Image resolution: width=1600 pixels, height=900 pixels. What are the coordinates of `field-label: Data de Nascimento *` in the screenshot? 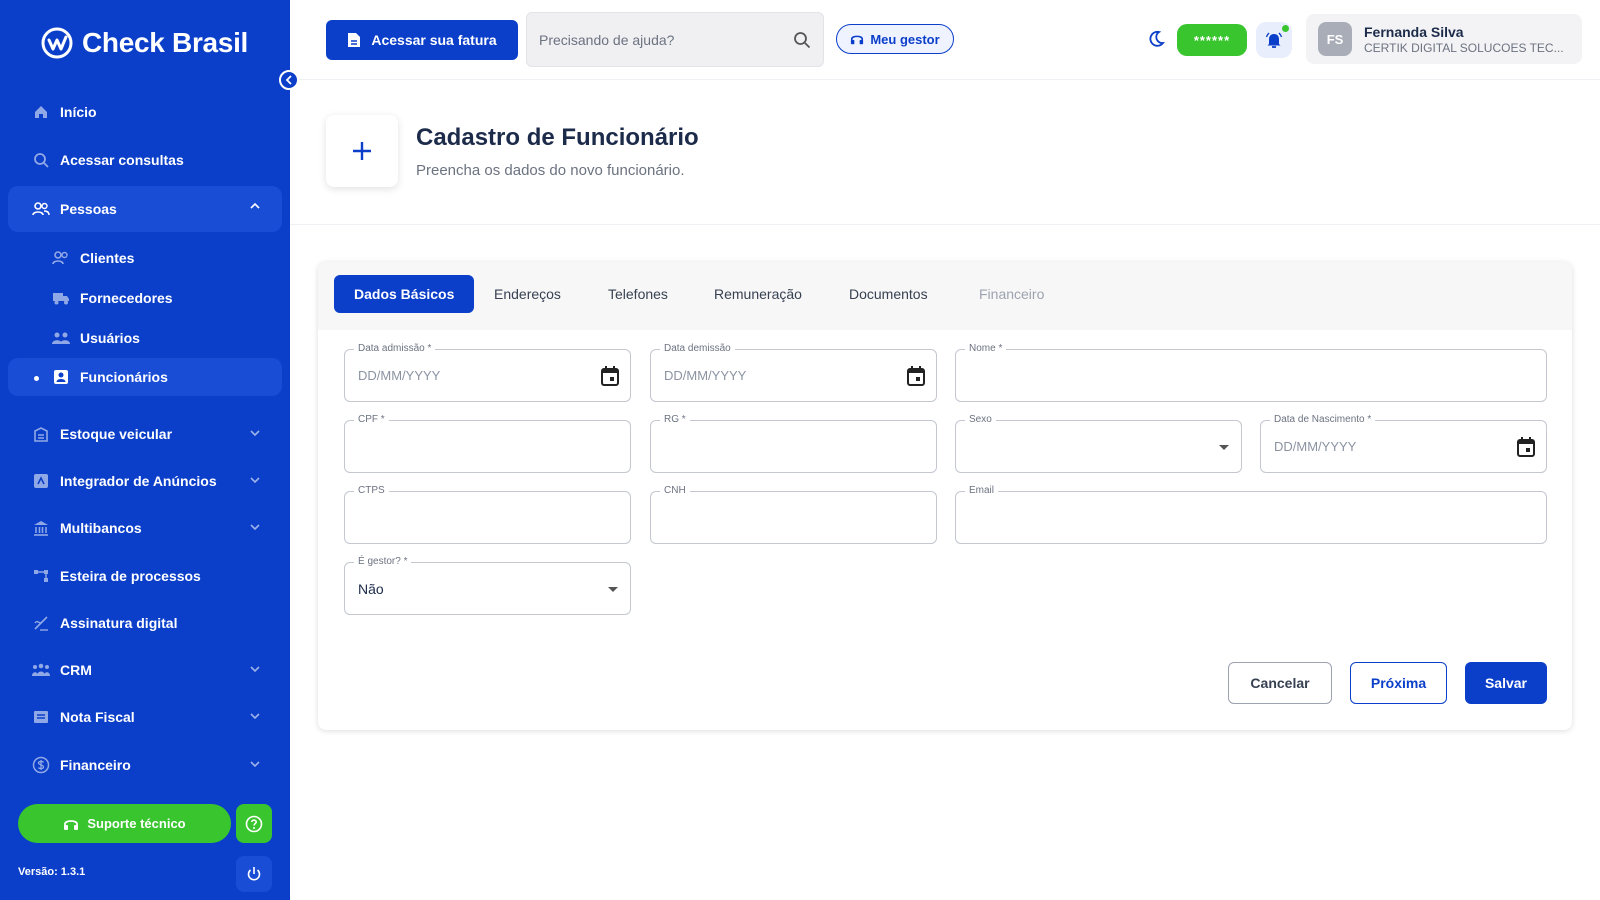 It's located at (1323, 420).